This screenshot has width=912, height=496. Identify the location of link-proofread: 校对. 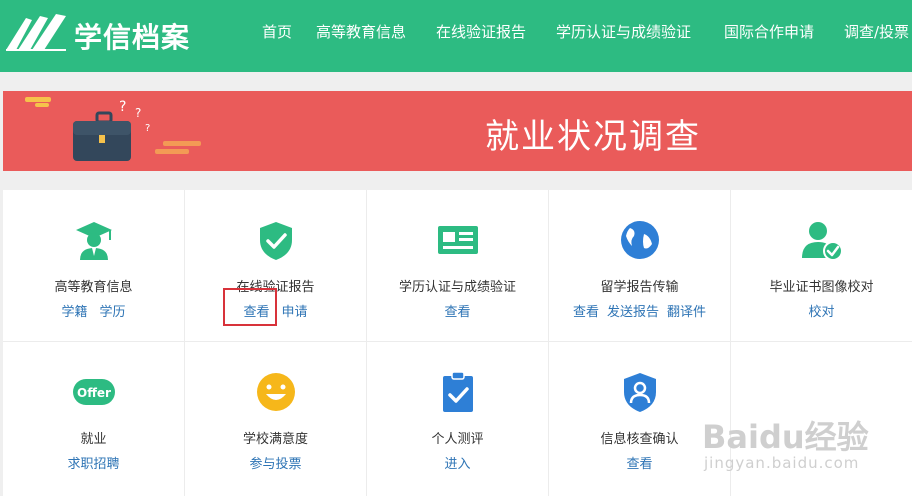
(821, 312).